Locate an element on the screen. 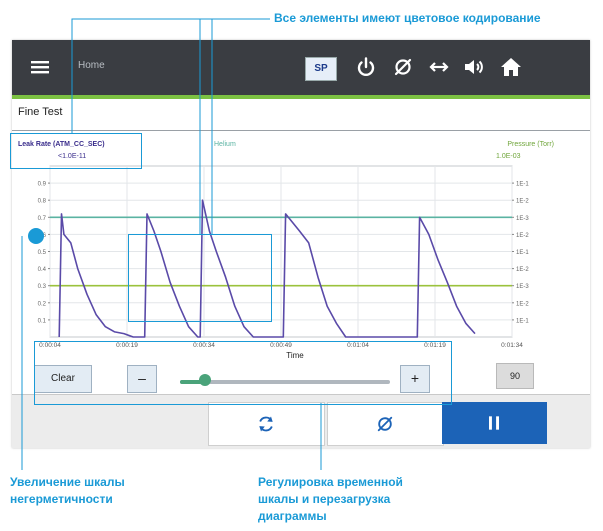 The width and height of the screenshot is (603, 531). highlight-leak-axis is located at coordinates (76, 151).